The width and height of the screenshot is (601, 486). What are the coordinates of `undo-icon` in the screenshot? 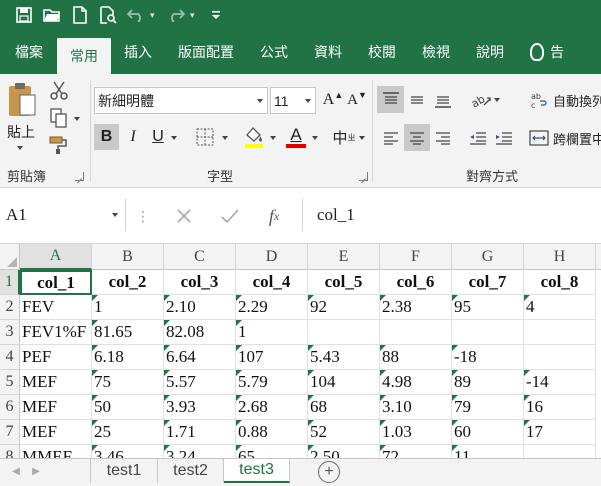 It's located at (136, 15).